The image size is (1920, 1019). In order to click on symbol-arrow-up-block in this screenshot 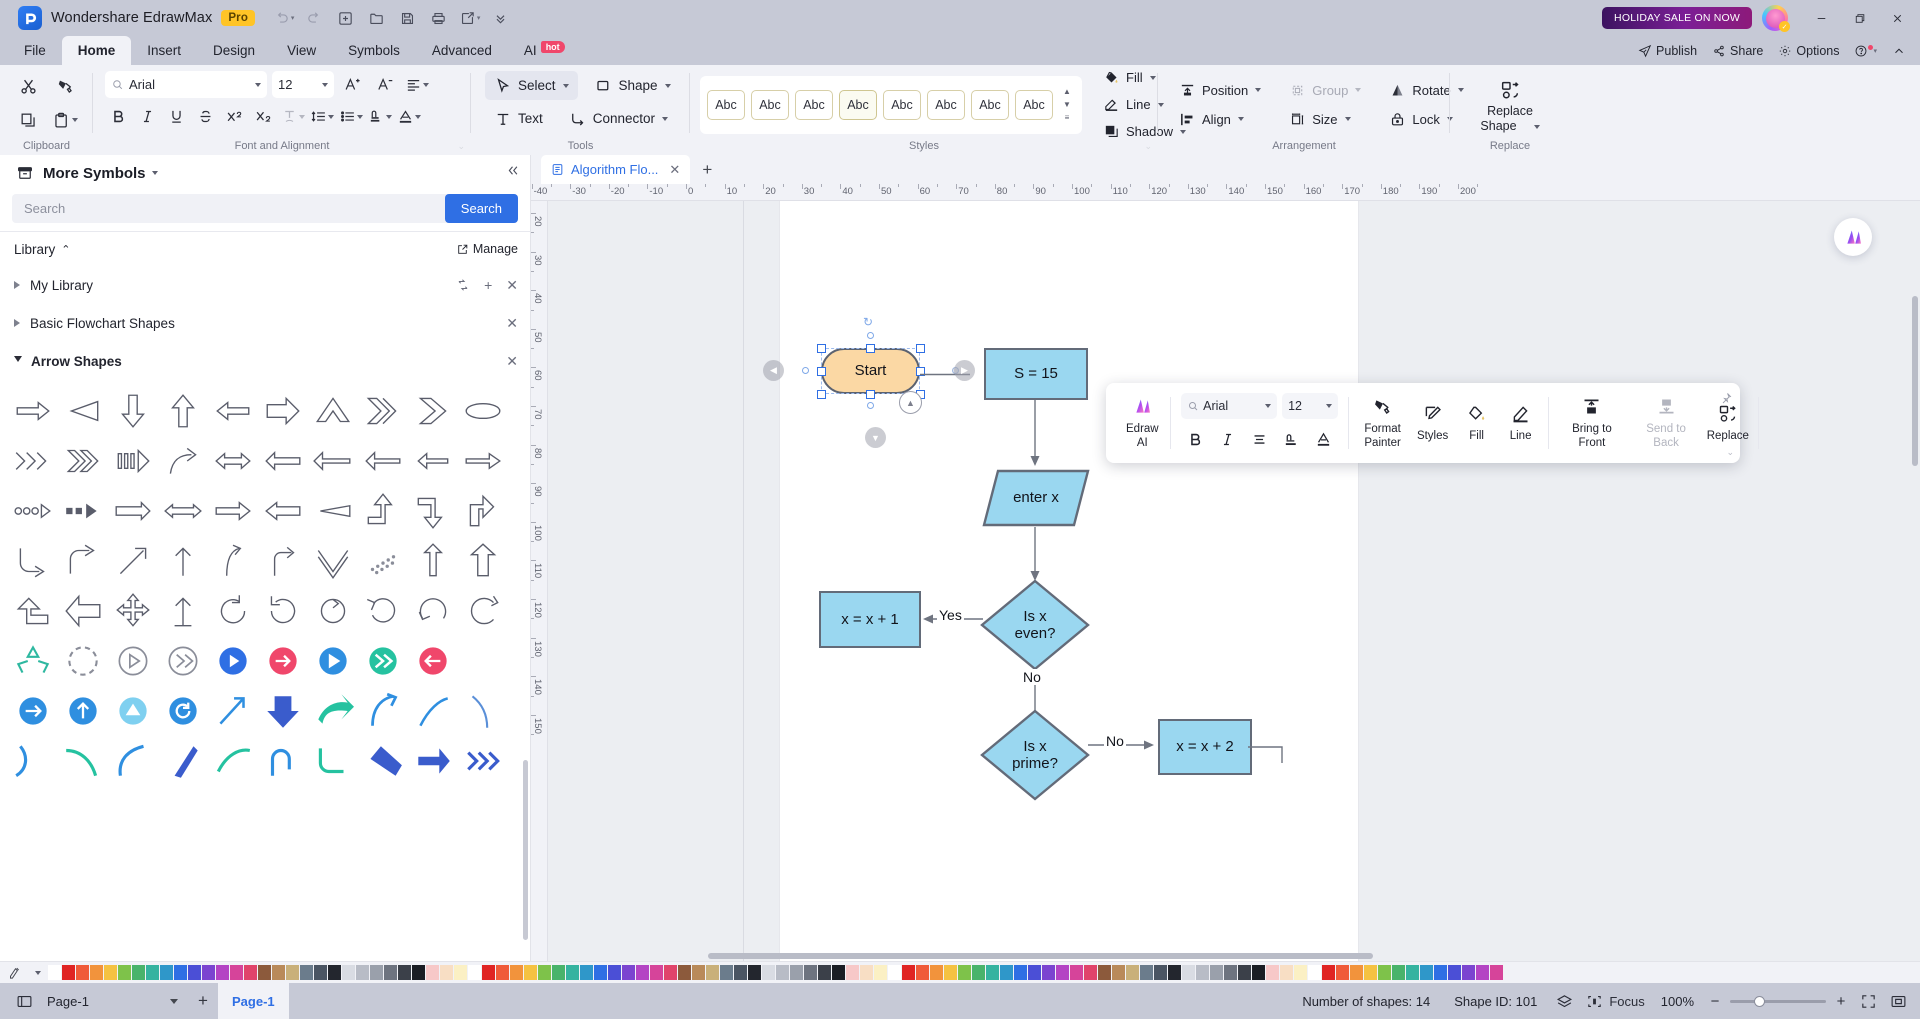, I will do `click(483, 561)`.